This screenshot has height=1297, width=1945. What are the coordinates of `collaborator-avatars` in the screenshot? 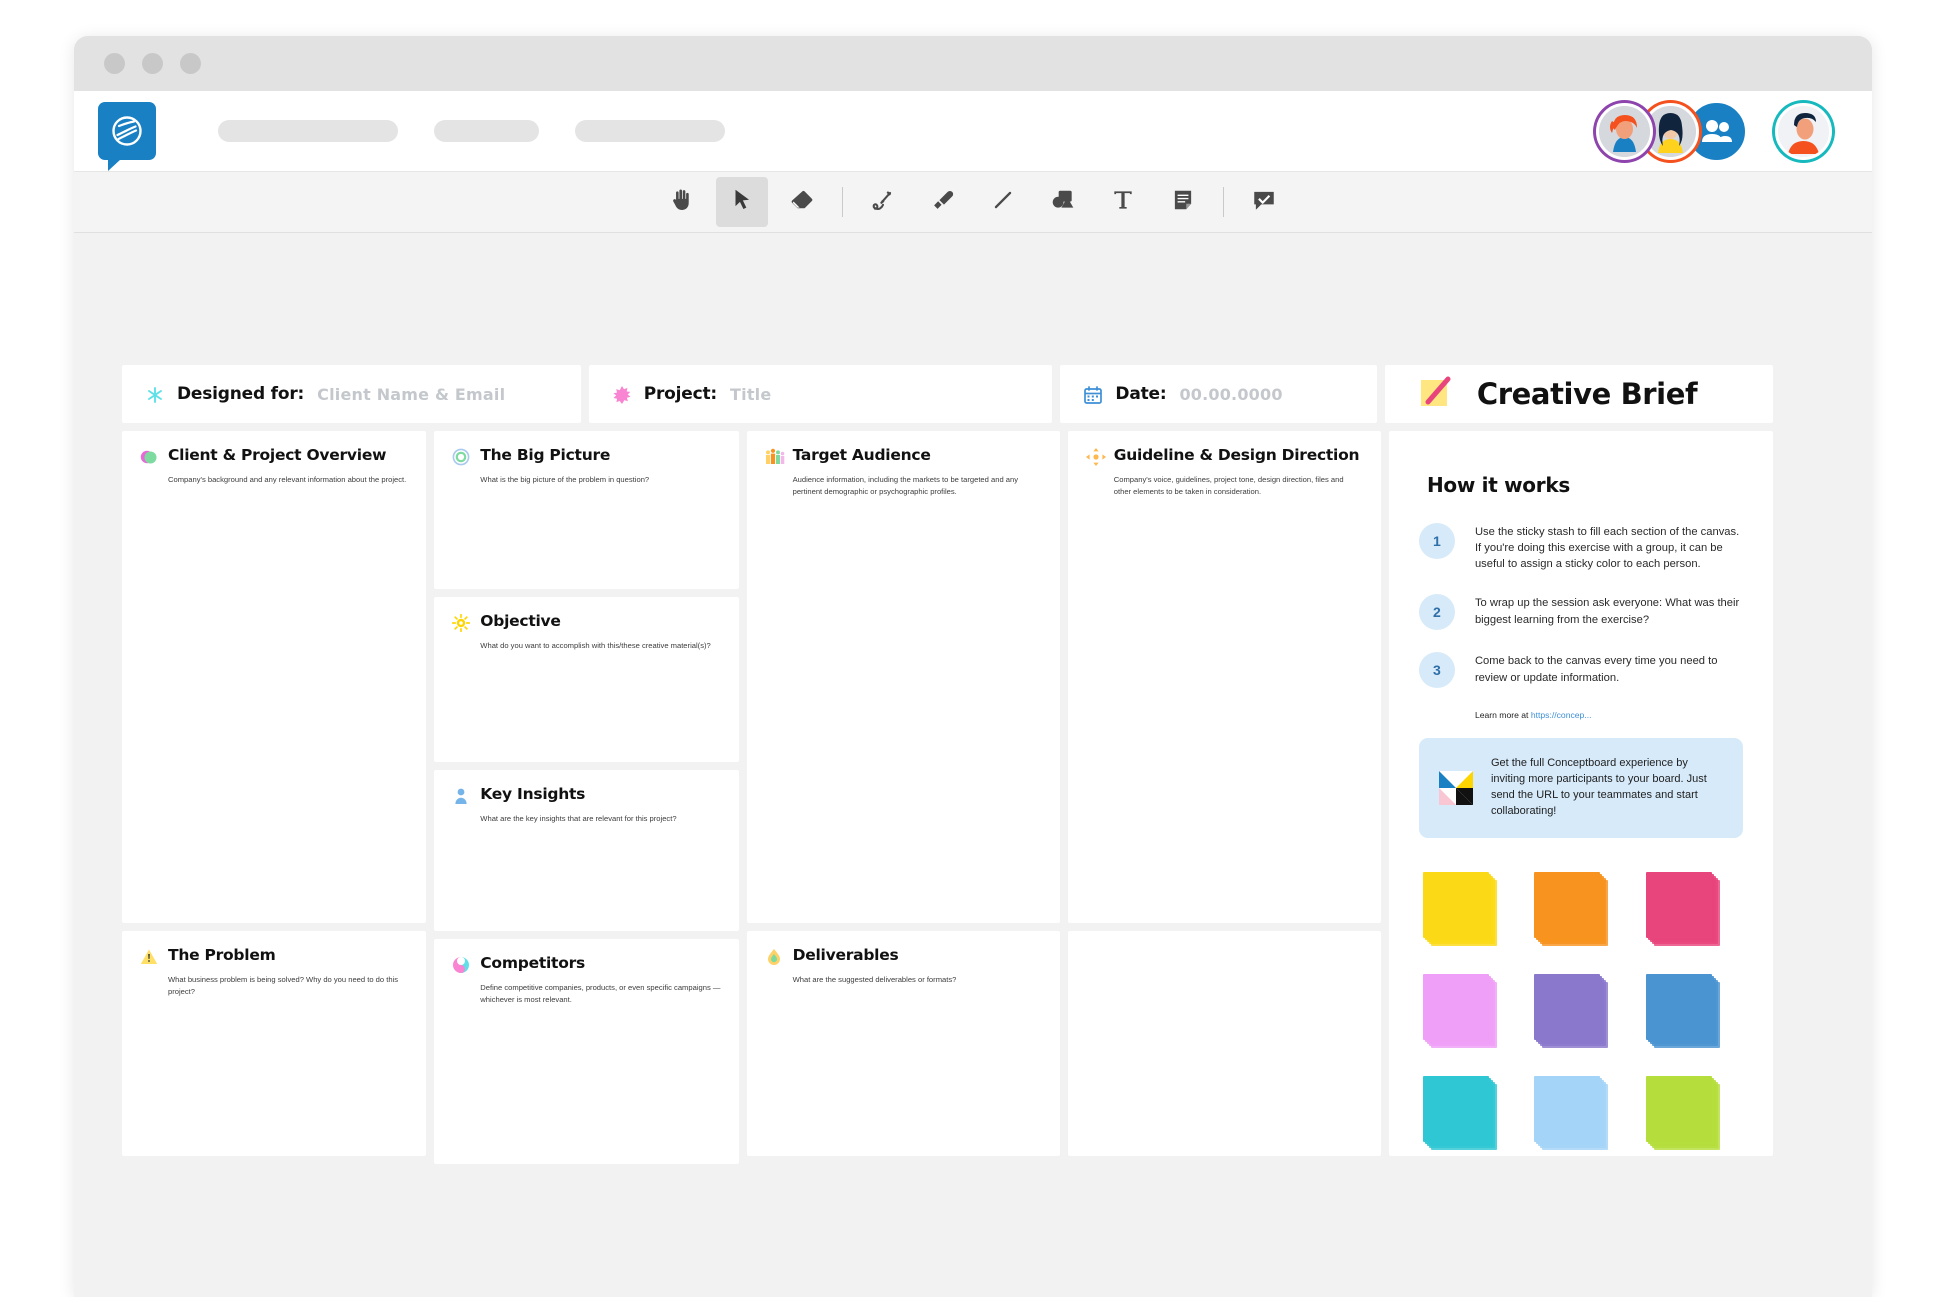 It's located at (1714, 131).